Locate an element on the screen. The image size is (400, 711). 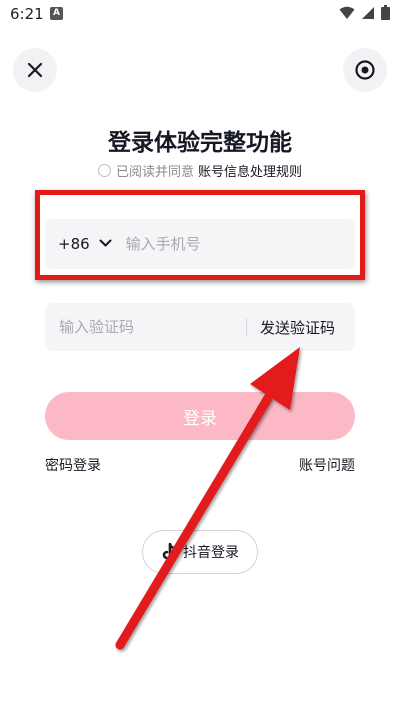
status-time: 6:21 is located at coordinates (27, 14).